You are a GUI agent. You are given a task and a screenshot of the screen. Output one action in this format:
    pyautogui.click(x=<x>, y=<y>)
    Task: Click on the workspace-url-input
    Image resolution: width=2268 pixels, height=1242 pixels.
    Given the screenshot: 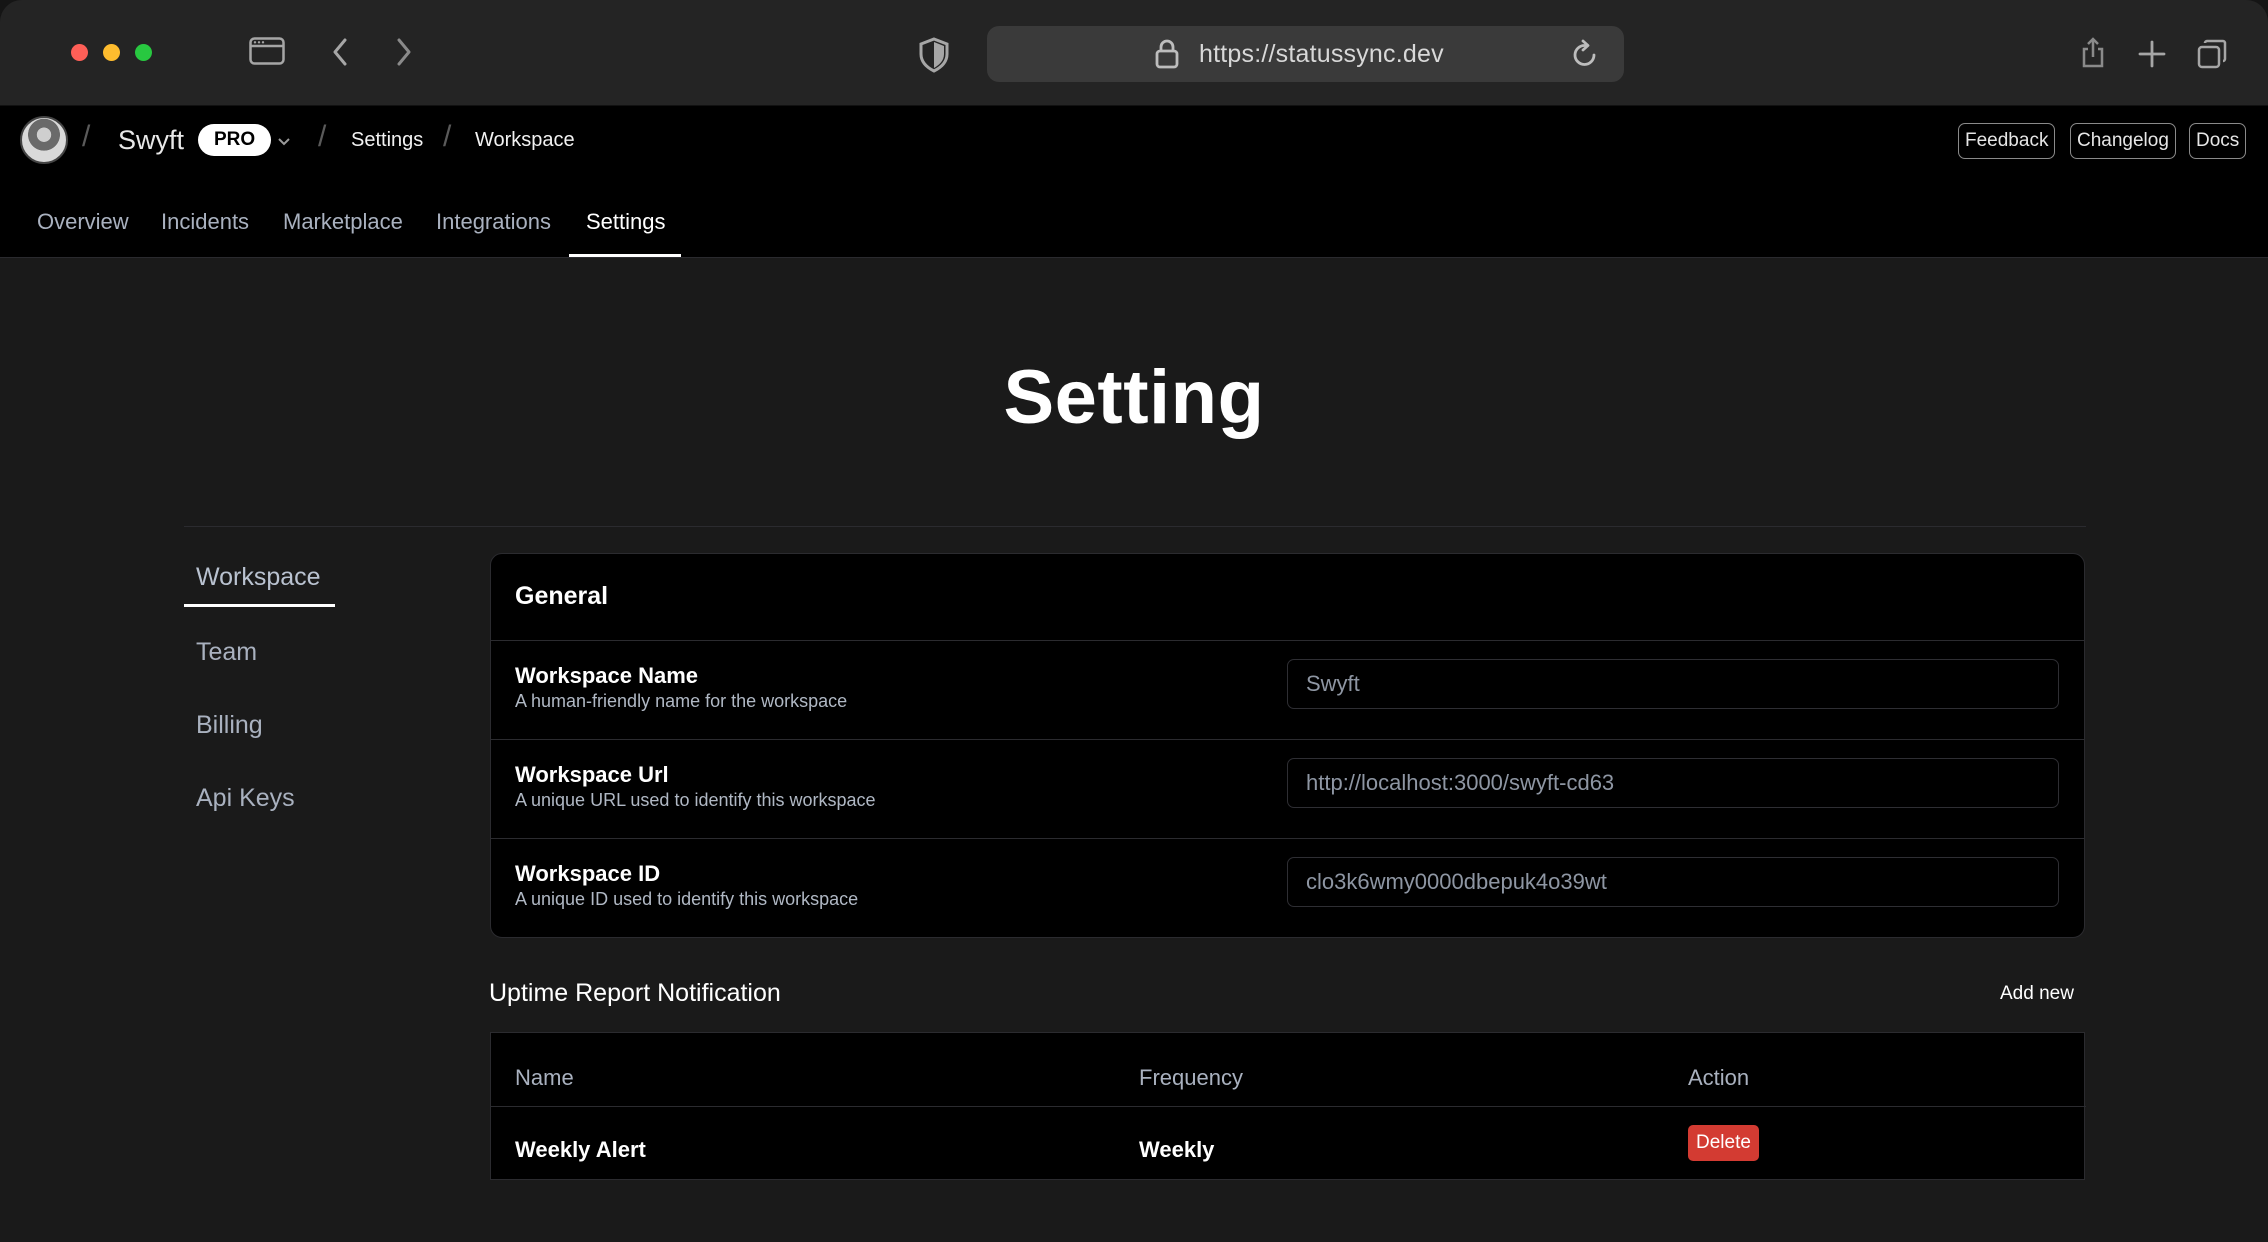 What is the action you would take?
    pyautogui.click(x=1673, y=783)
    